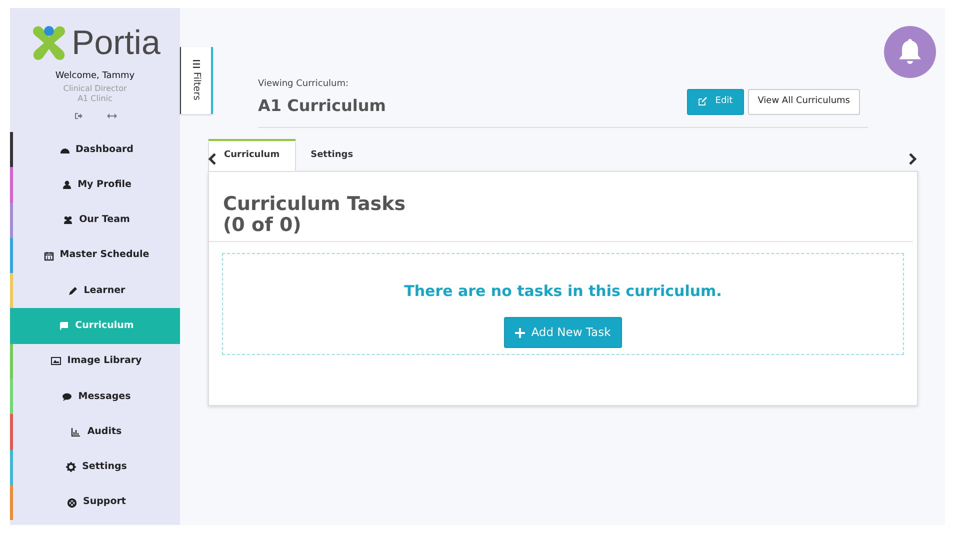 The width and height of the screenshot is (954, 538). What do you see at coordinates (912, 159) in the screenshot?
I see `chevron-right-icon` at bounding box center [912, 159].